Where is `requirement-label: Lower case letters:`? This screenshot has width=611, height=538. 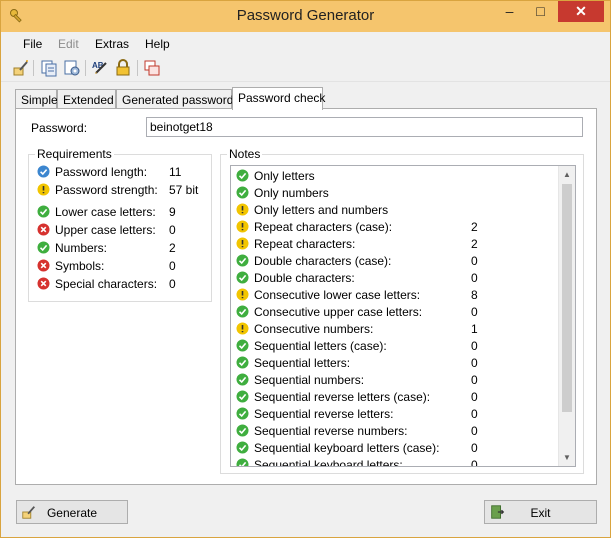 requirement-label: Lower case letters: is located at coordinates (105, 212).